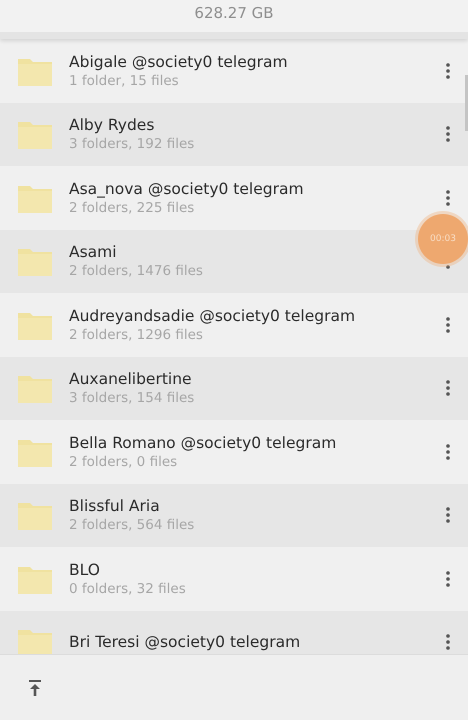 The image size is (468, 720). I want to click on folder-name: Abigale @society0 telegram, so click(179, 61).